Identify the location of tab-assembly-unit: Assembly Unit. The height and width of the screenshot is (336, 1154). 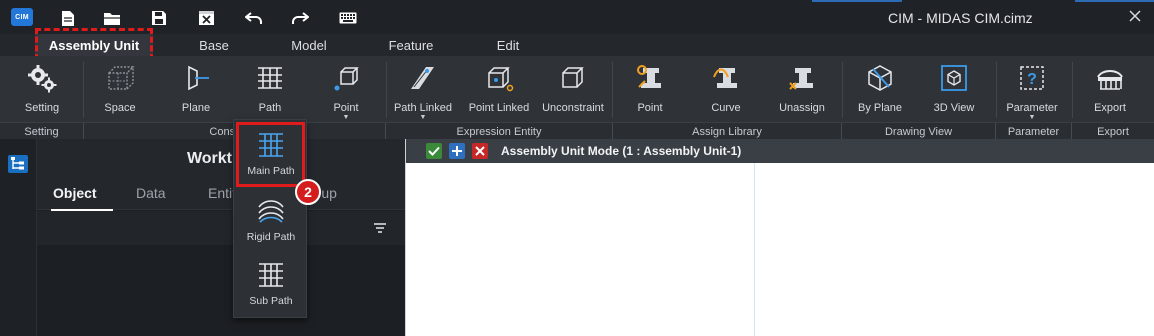
(94, 45).